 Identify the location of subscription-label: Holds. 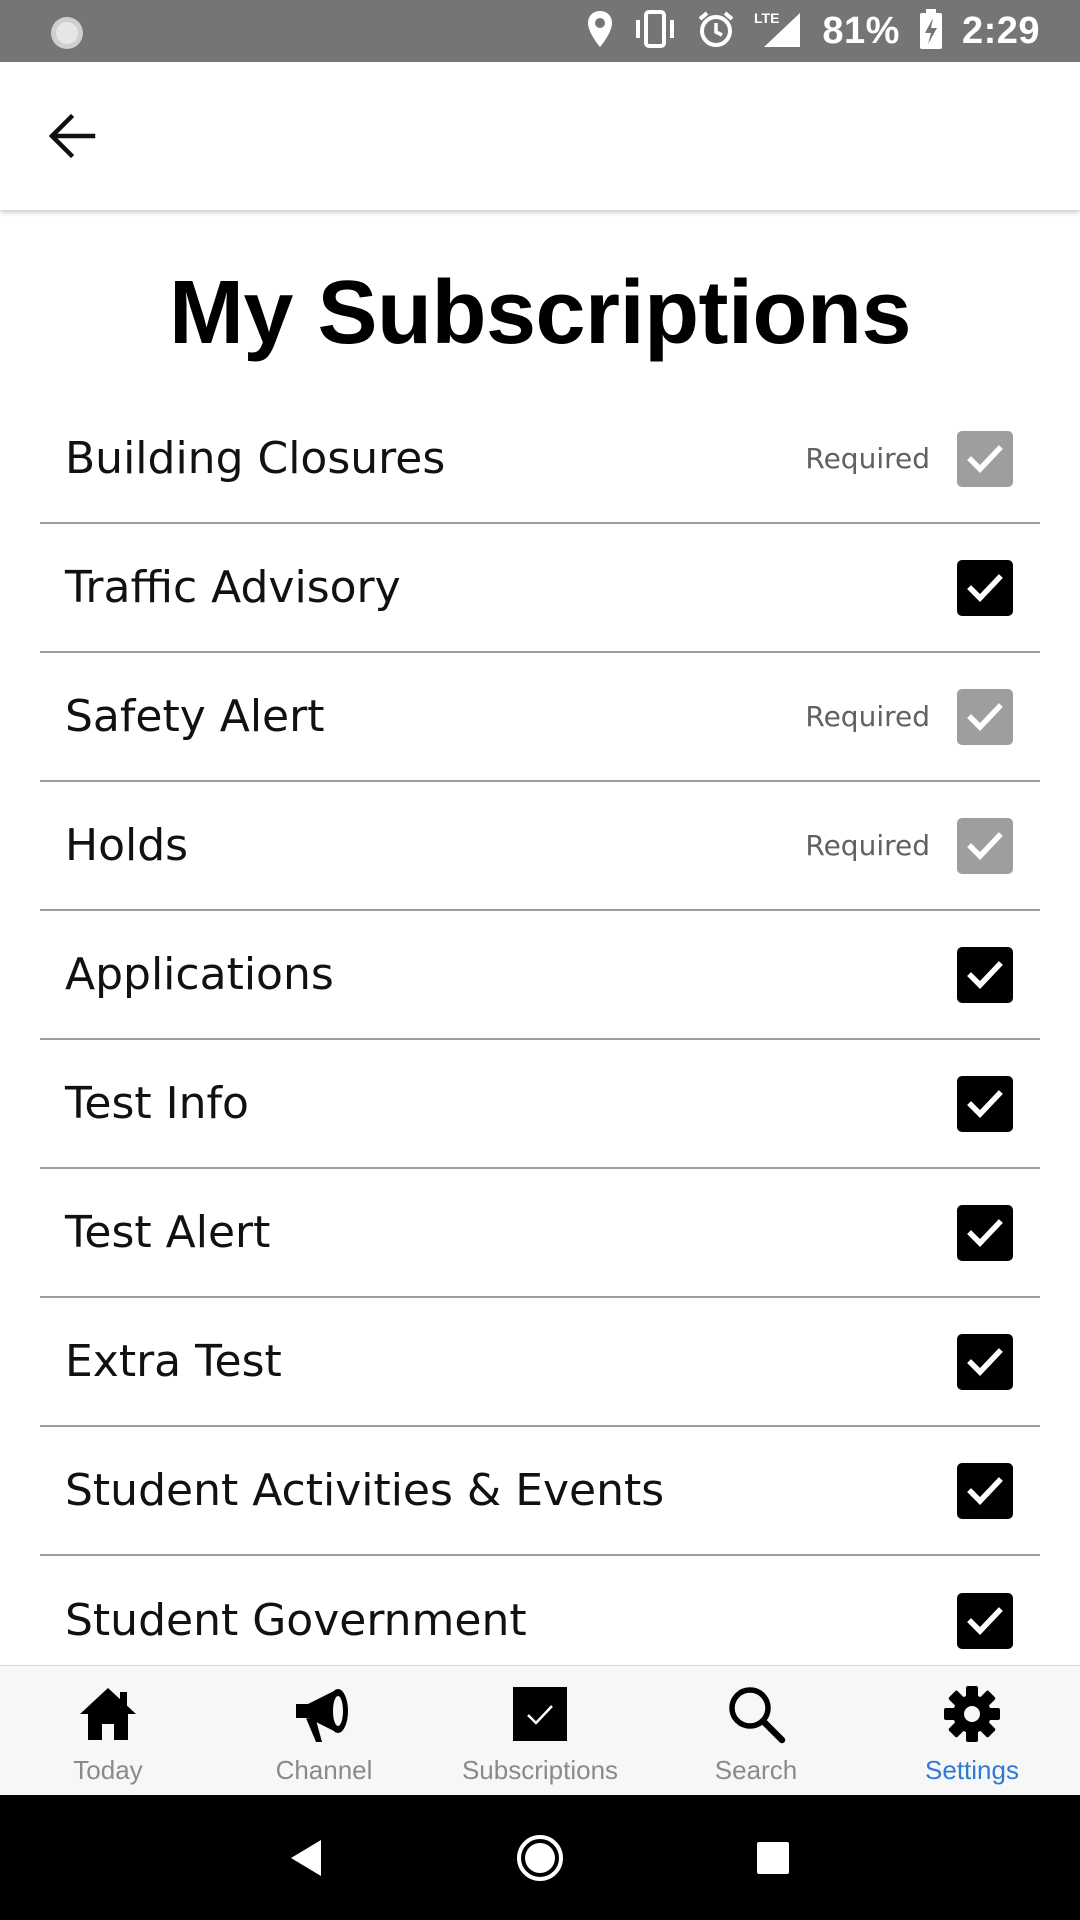
(127, 845).